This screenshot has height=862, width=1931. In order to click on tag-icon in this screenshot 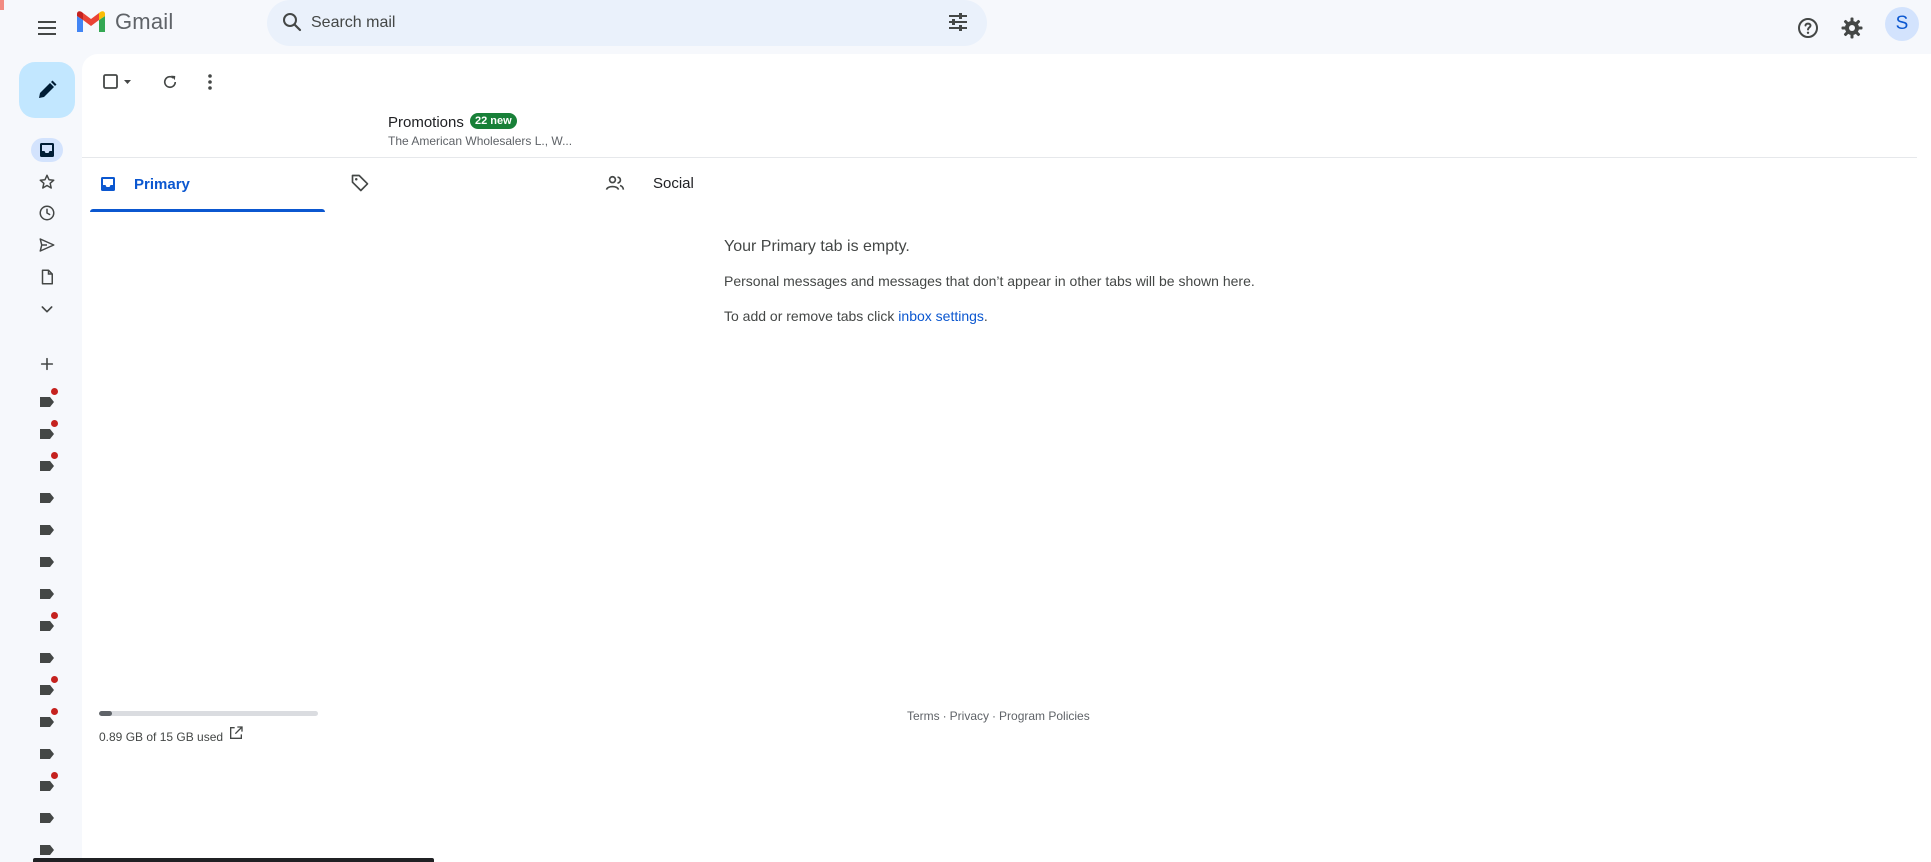, I will do `click(360, 183)`.